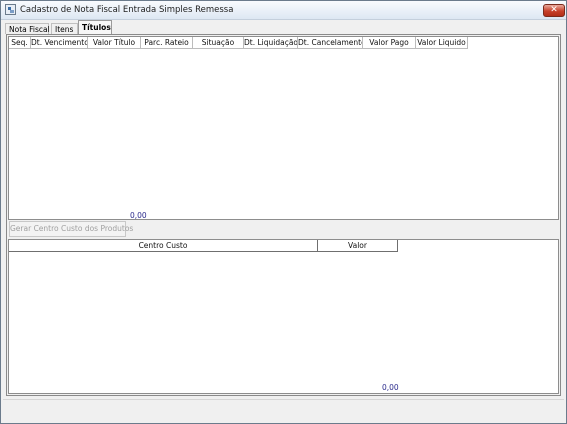 The width and height of the screenshot is (567, 424). I want to click on tab-itens: Itens, so click(64, 28).